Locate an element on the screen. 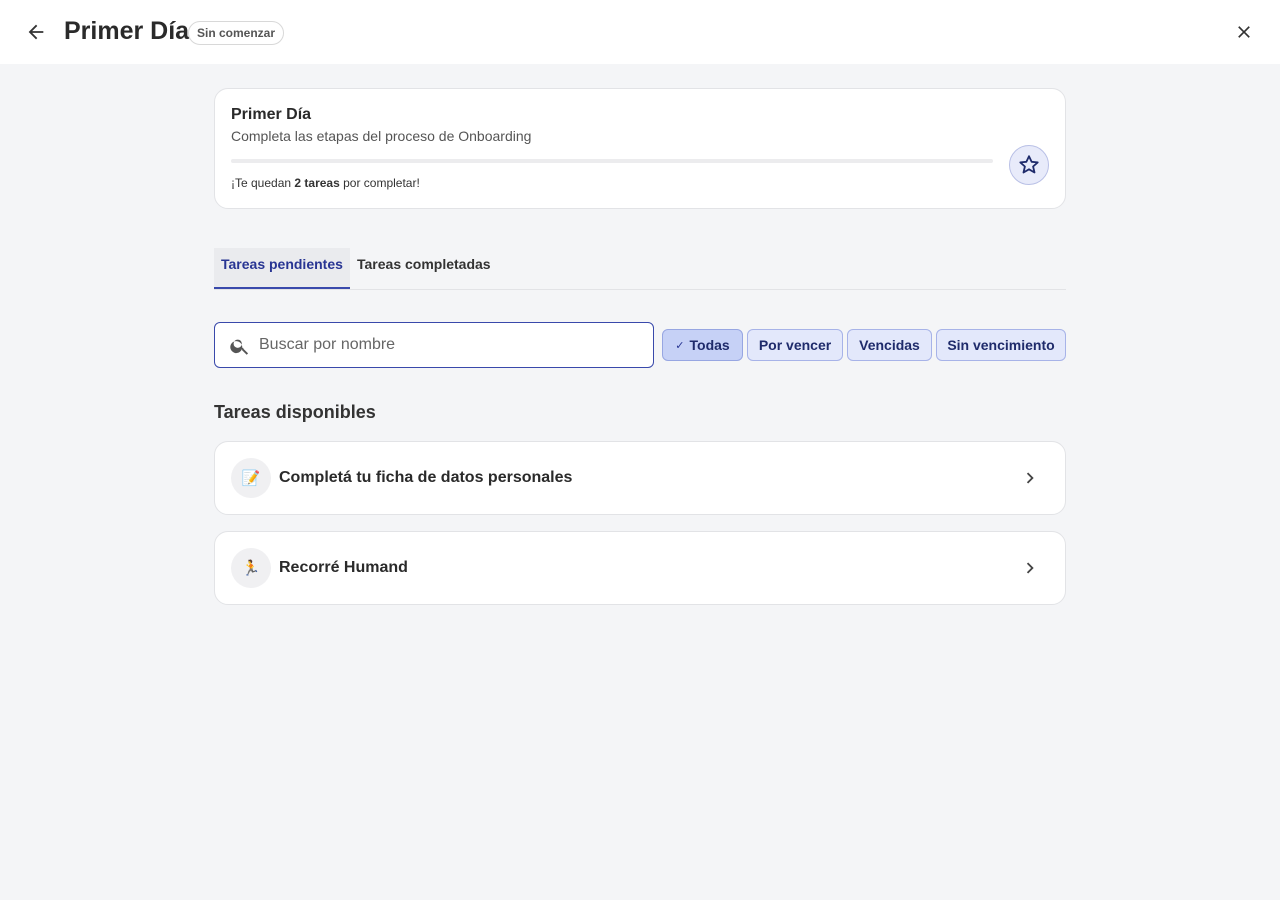 The height and width of the screenshot is (900, 1280). star-icon is located at coordinates (1029, 164).